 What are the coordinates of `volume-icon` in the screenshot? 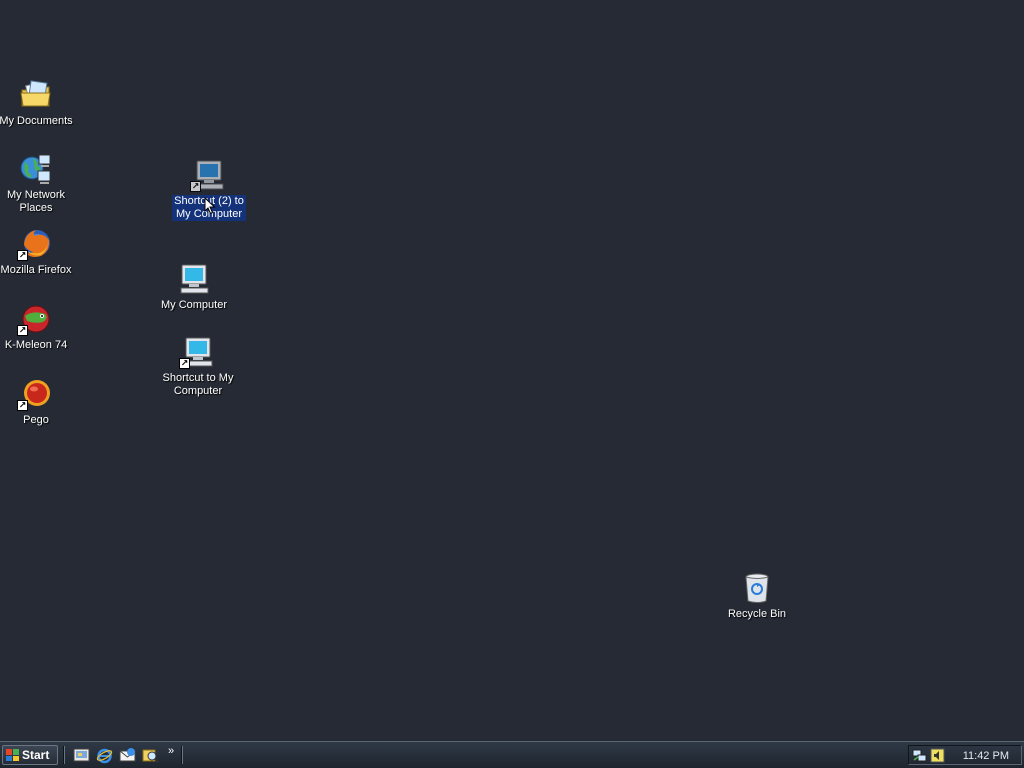 It's located at (937, 755).